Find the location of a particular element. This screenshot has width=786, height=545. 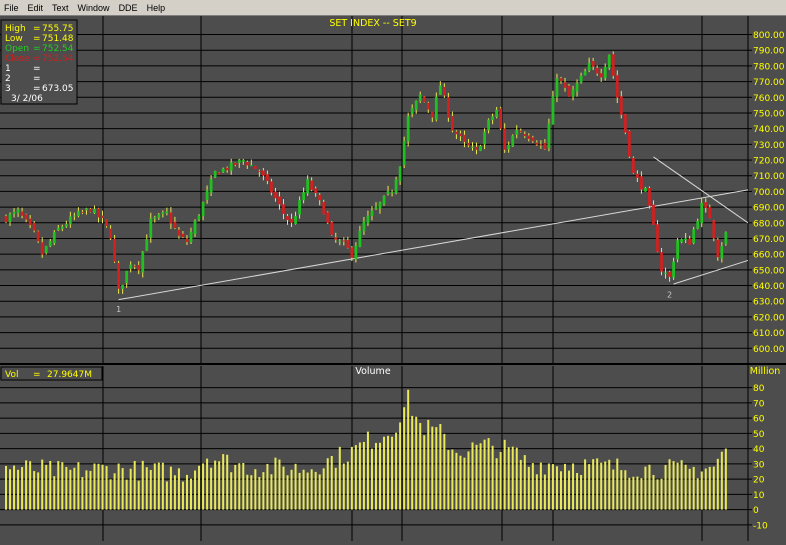

menu-help: Help is located at coordinates (157, 8).